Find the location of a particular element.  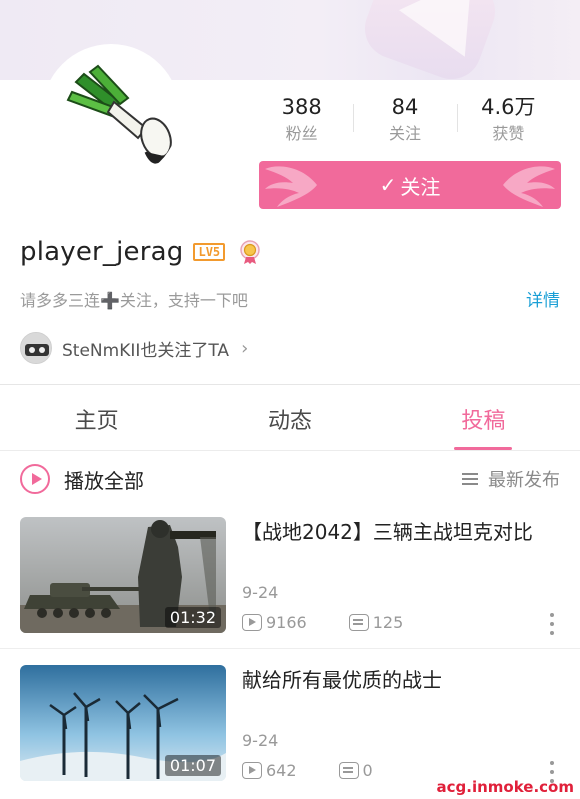

stat-value: 4.6万 is located at coordinates (508, 107).